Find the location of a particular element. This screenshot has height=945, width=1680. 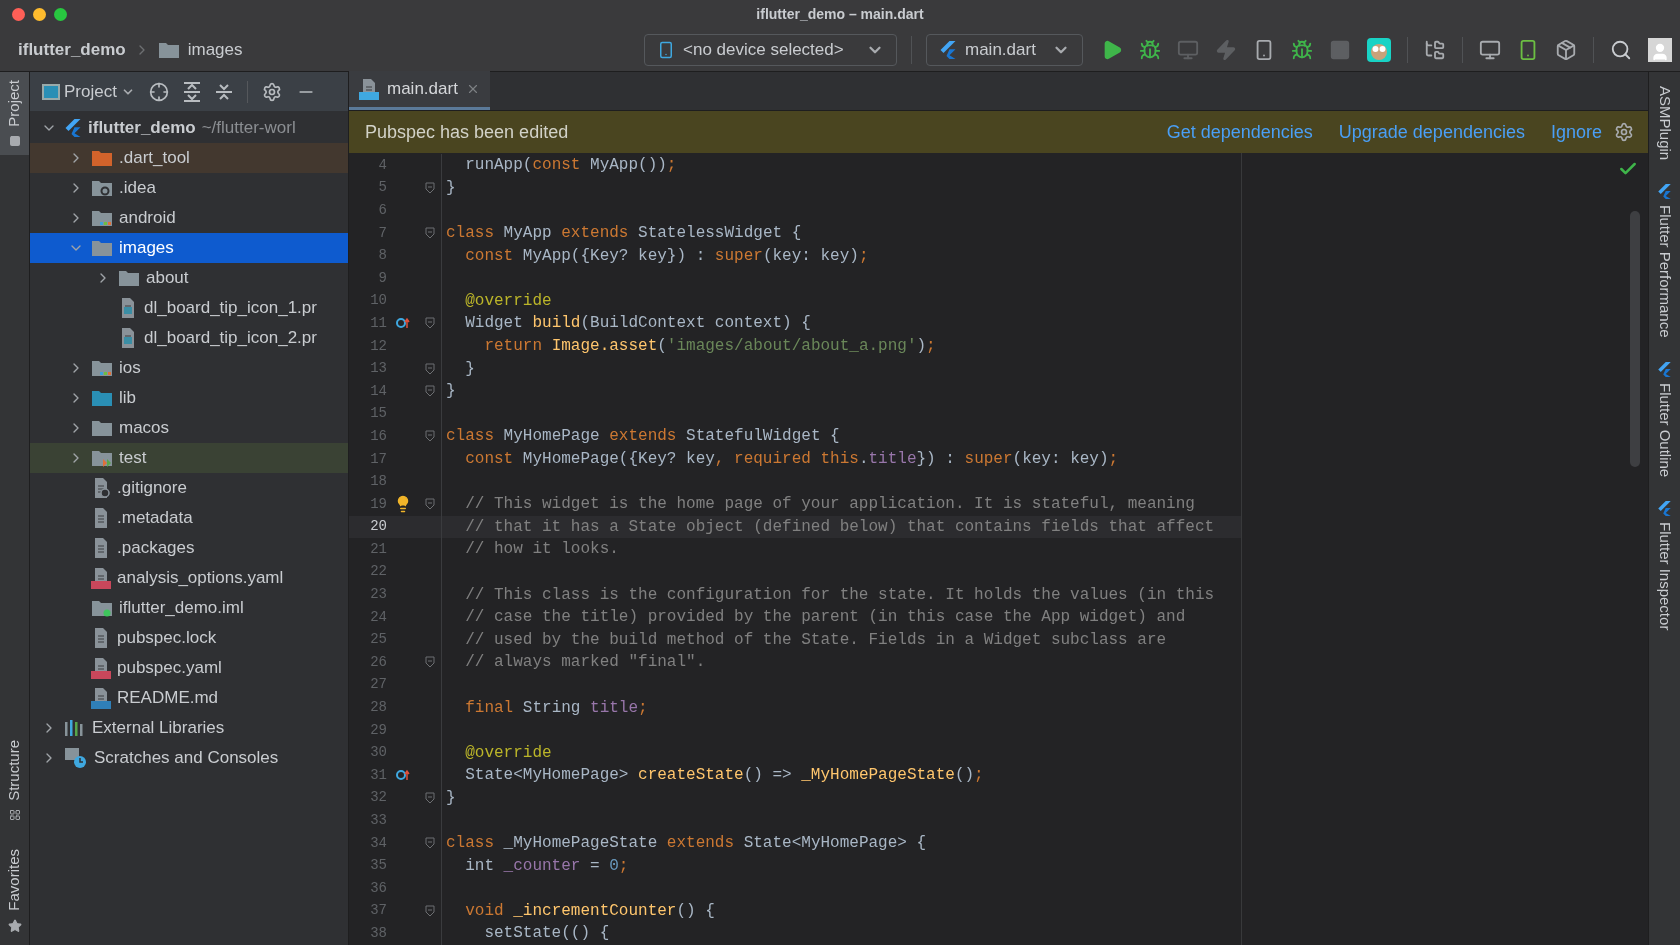

tree-item: lib is located at coordinates (189, 398).